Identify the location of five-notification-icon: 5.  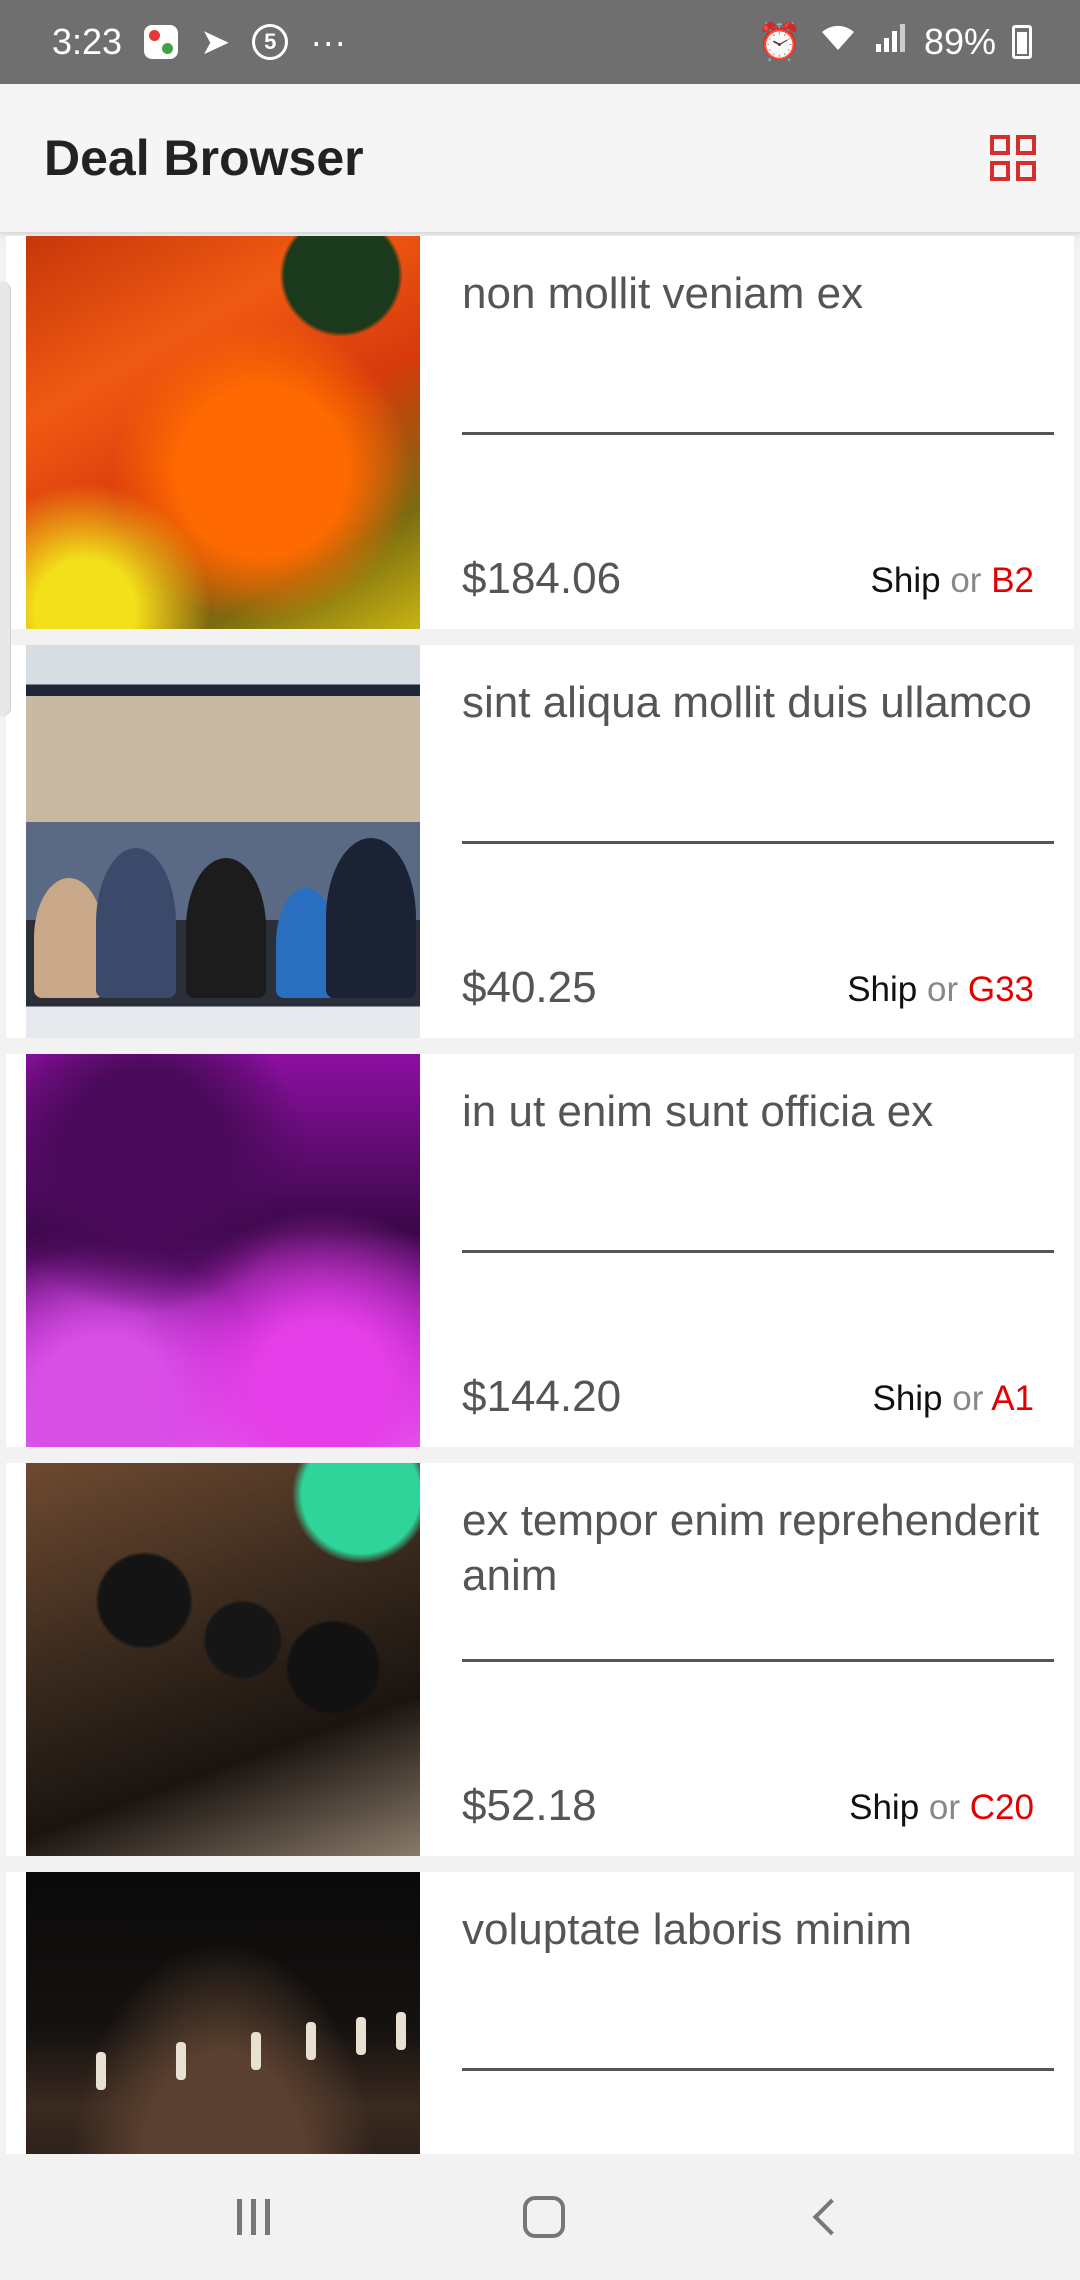
(270, 42).